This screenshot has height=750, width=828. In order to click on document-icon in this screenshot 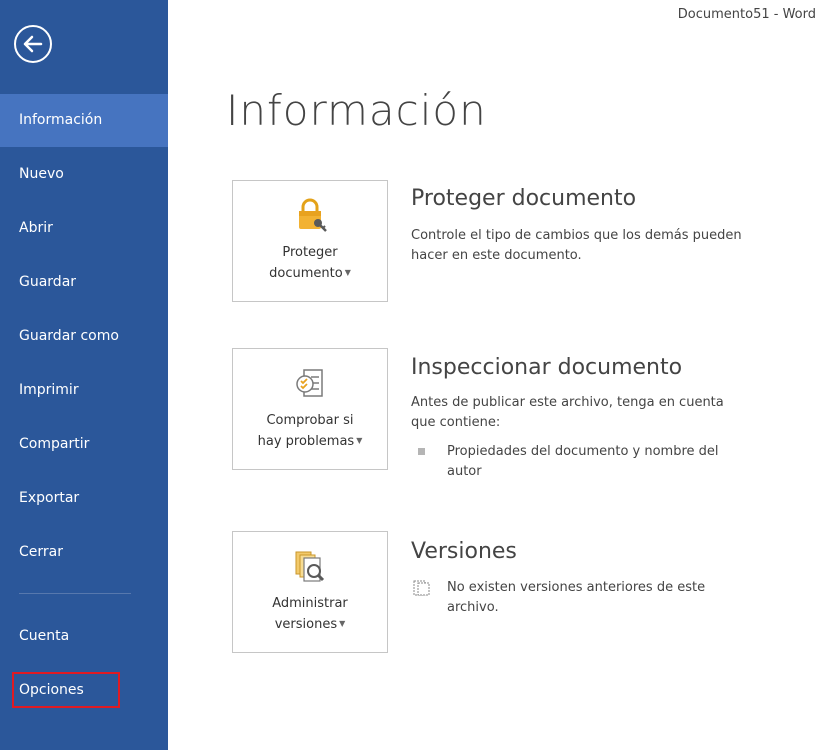, I will do `click(421, 588)`.